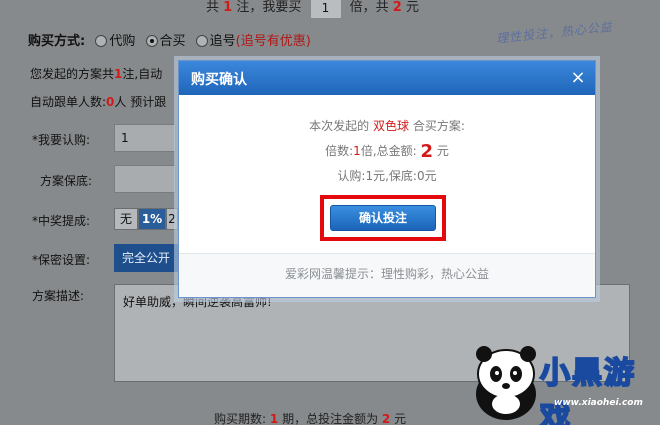  Describe the element at coordinates (325, 9) in the screenshot. I see `times-input: 1` at that location.